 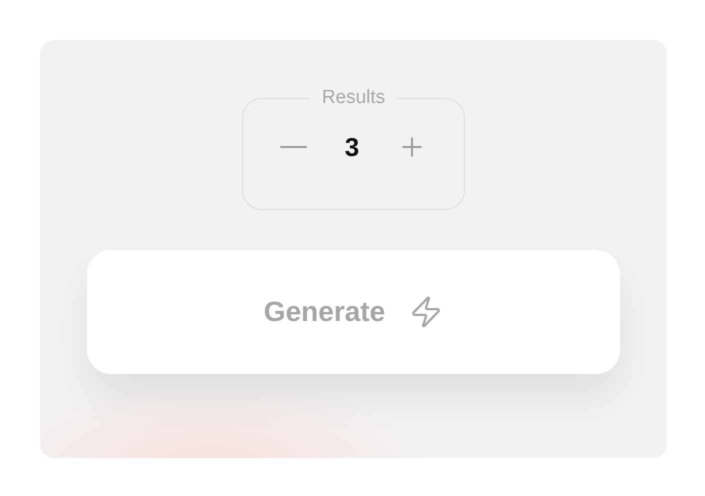 I want to click on stepper-value: 3, so click(x=352, y=147).